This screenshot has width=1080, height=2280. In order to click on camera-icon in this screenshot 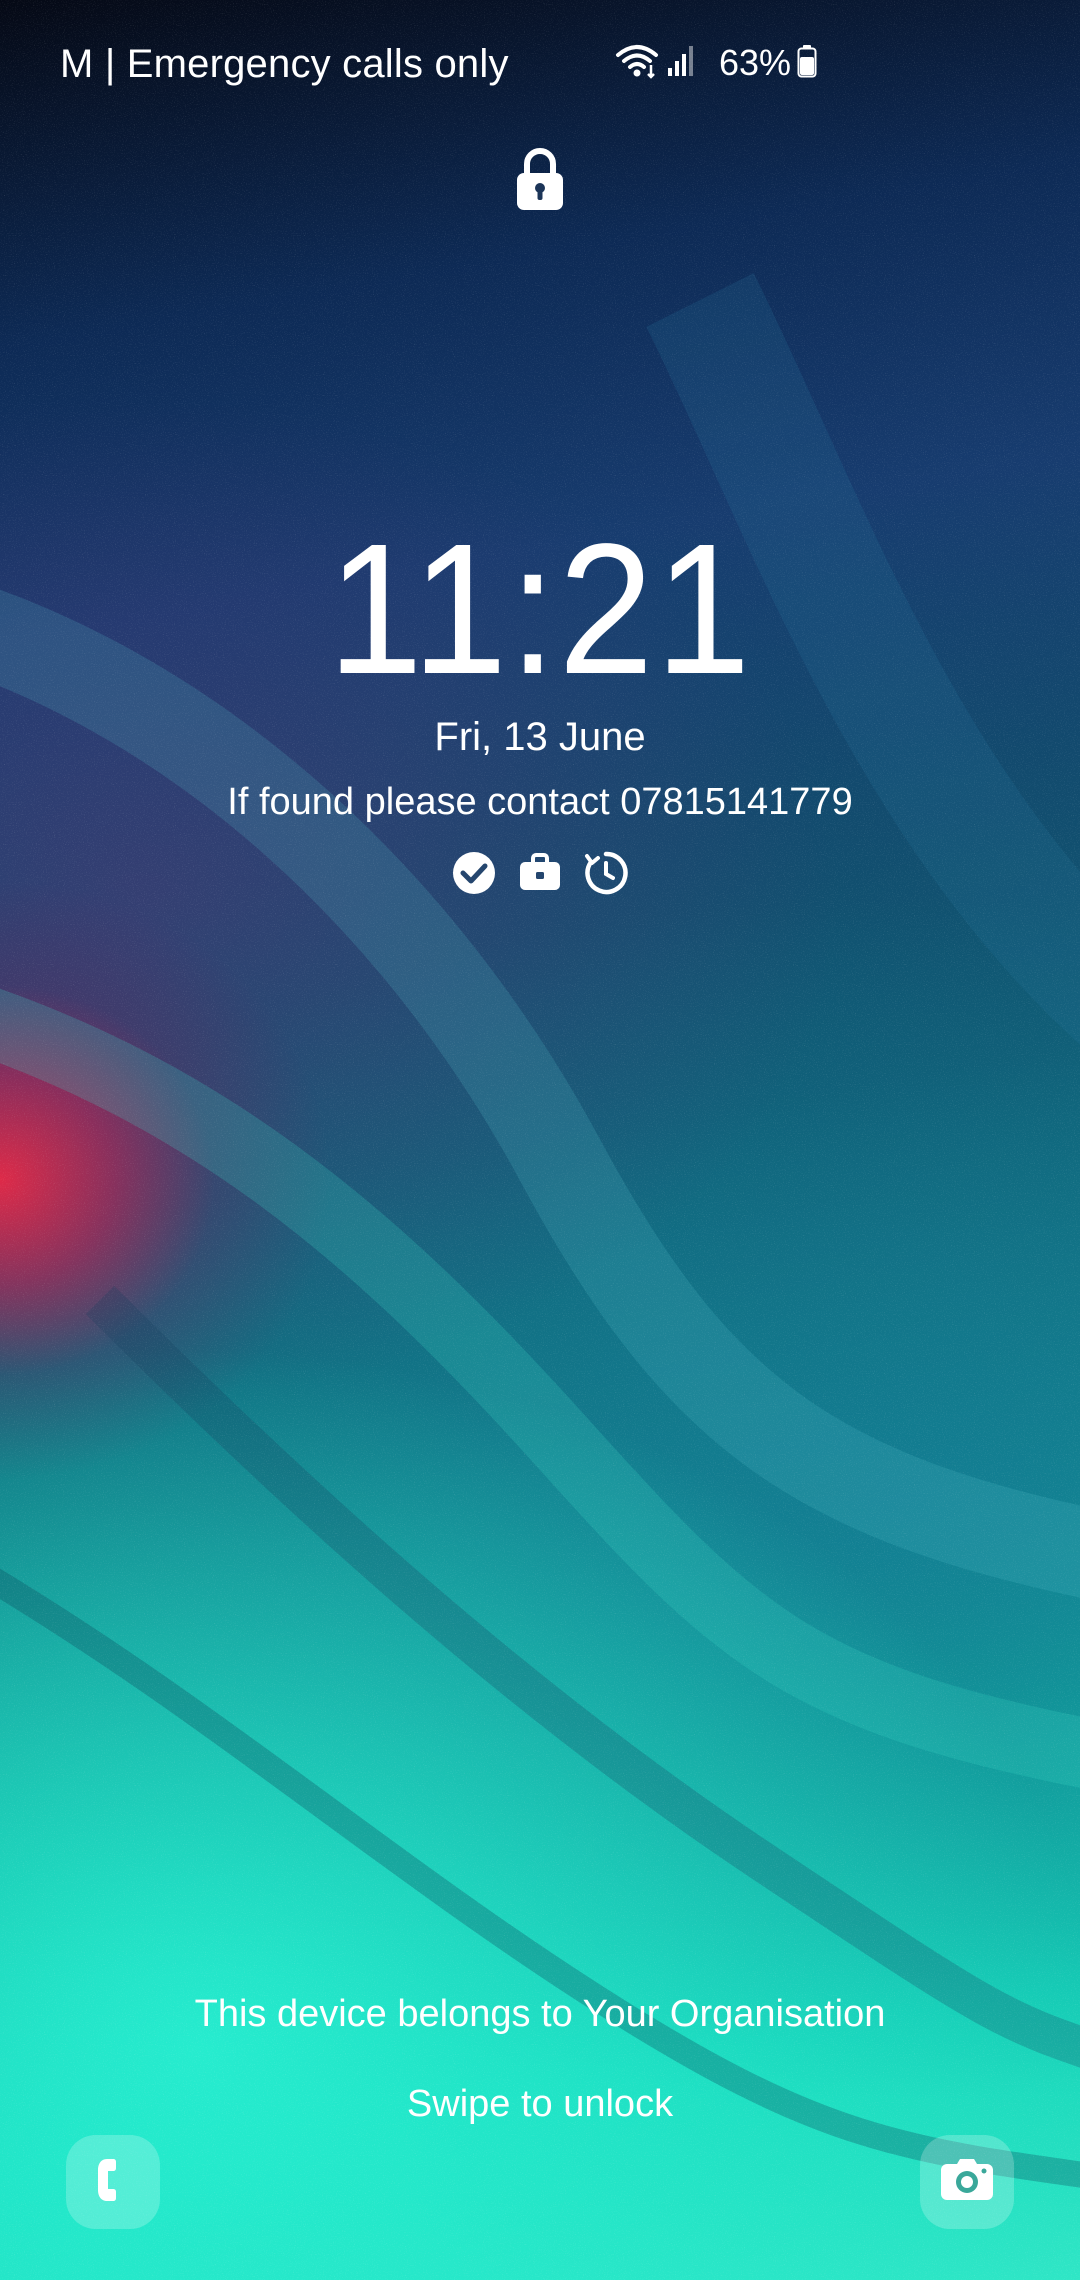, I will do `click(967, 2182)`.